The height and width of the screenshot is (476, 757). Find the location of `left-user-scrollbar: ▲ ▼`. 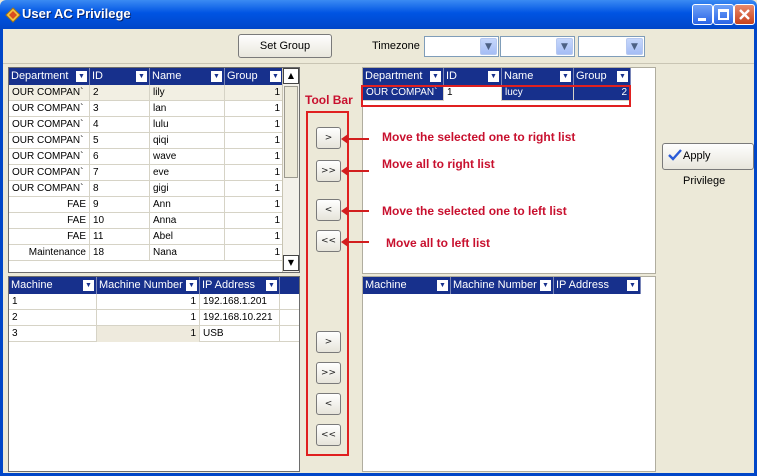

left-user-scrollbar: ▲ ▼ is located at coordinates (290, 170).